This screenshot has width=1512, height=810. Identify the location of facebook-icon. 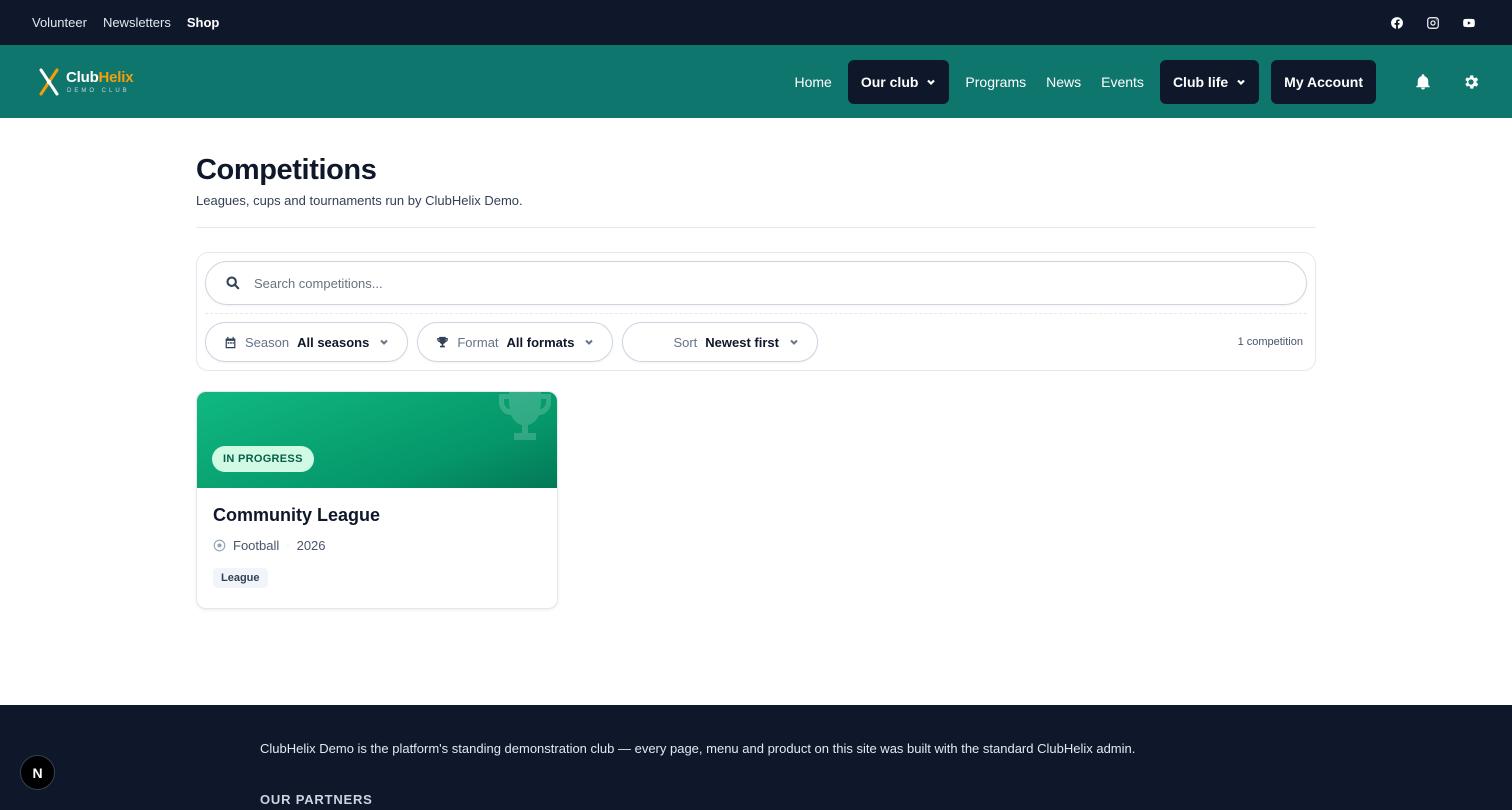
(1397, 23).